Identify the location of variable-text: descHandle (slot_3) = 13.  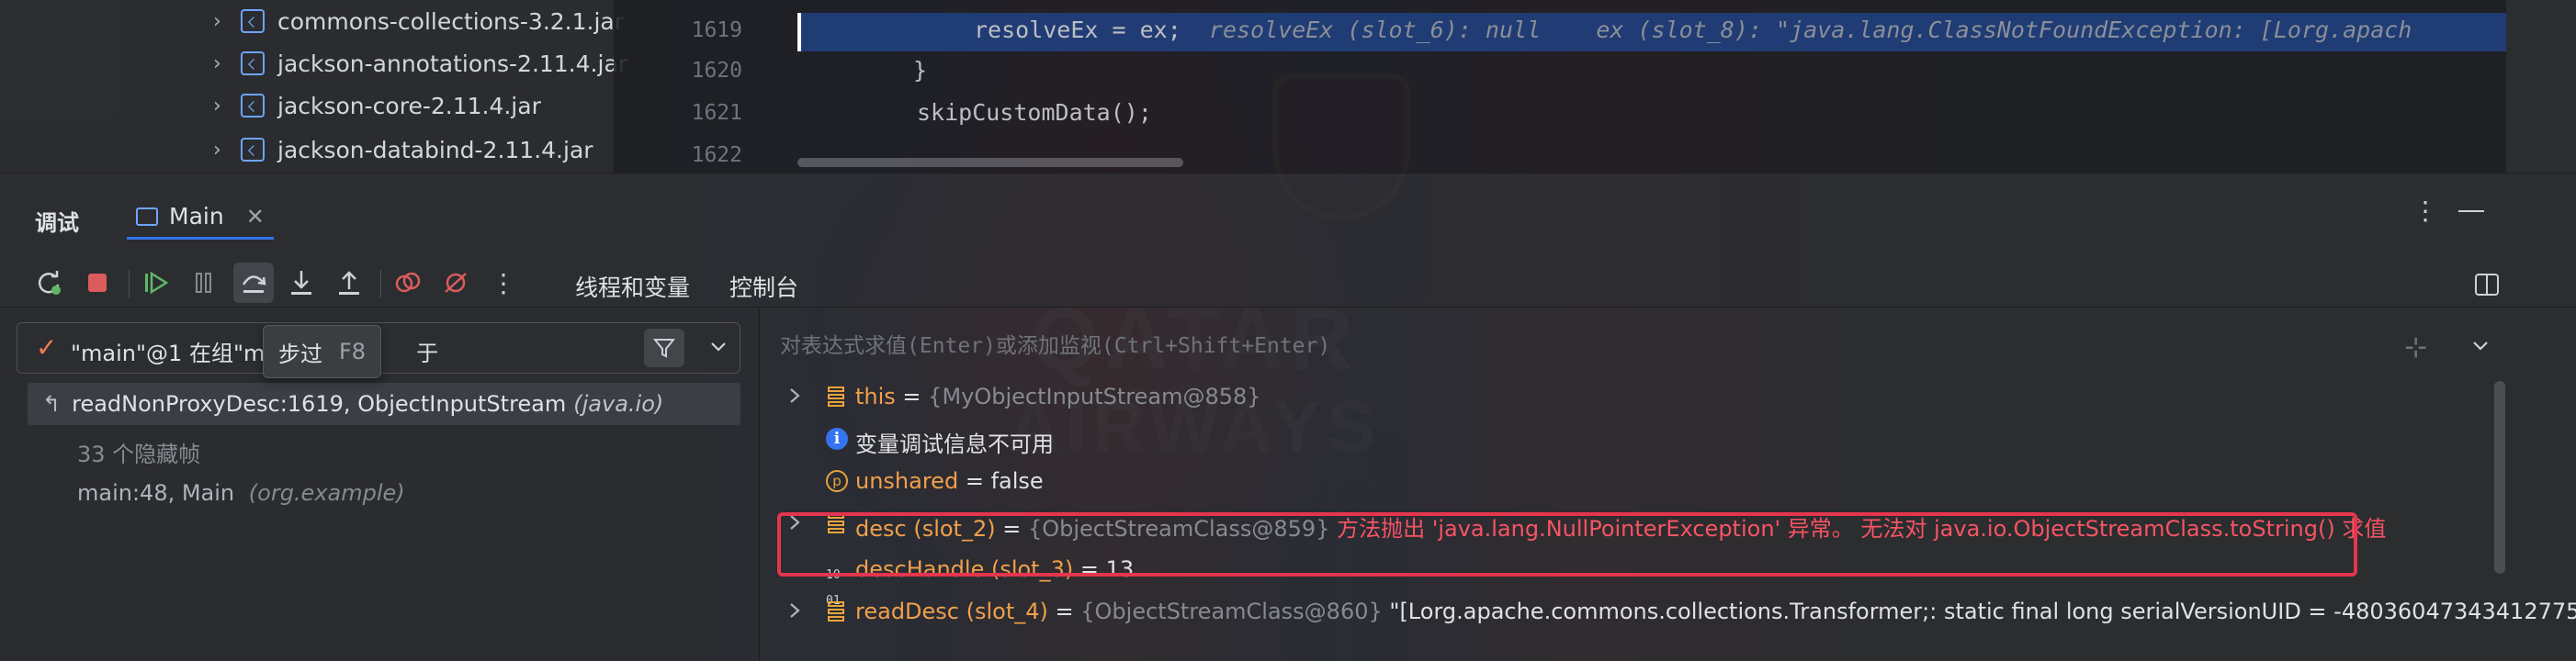
(995, 569).